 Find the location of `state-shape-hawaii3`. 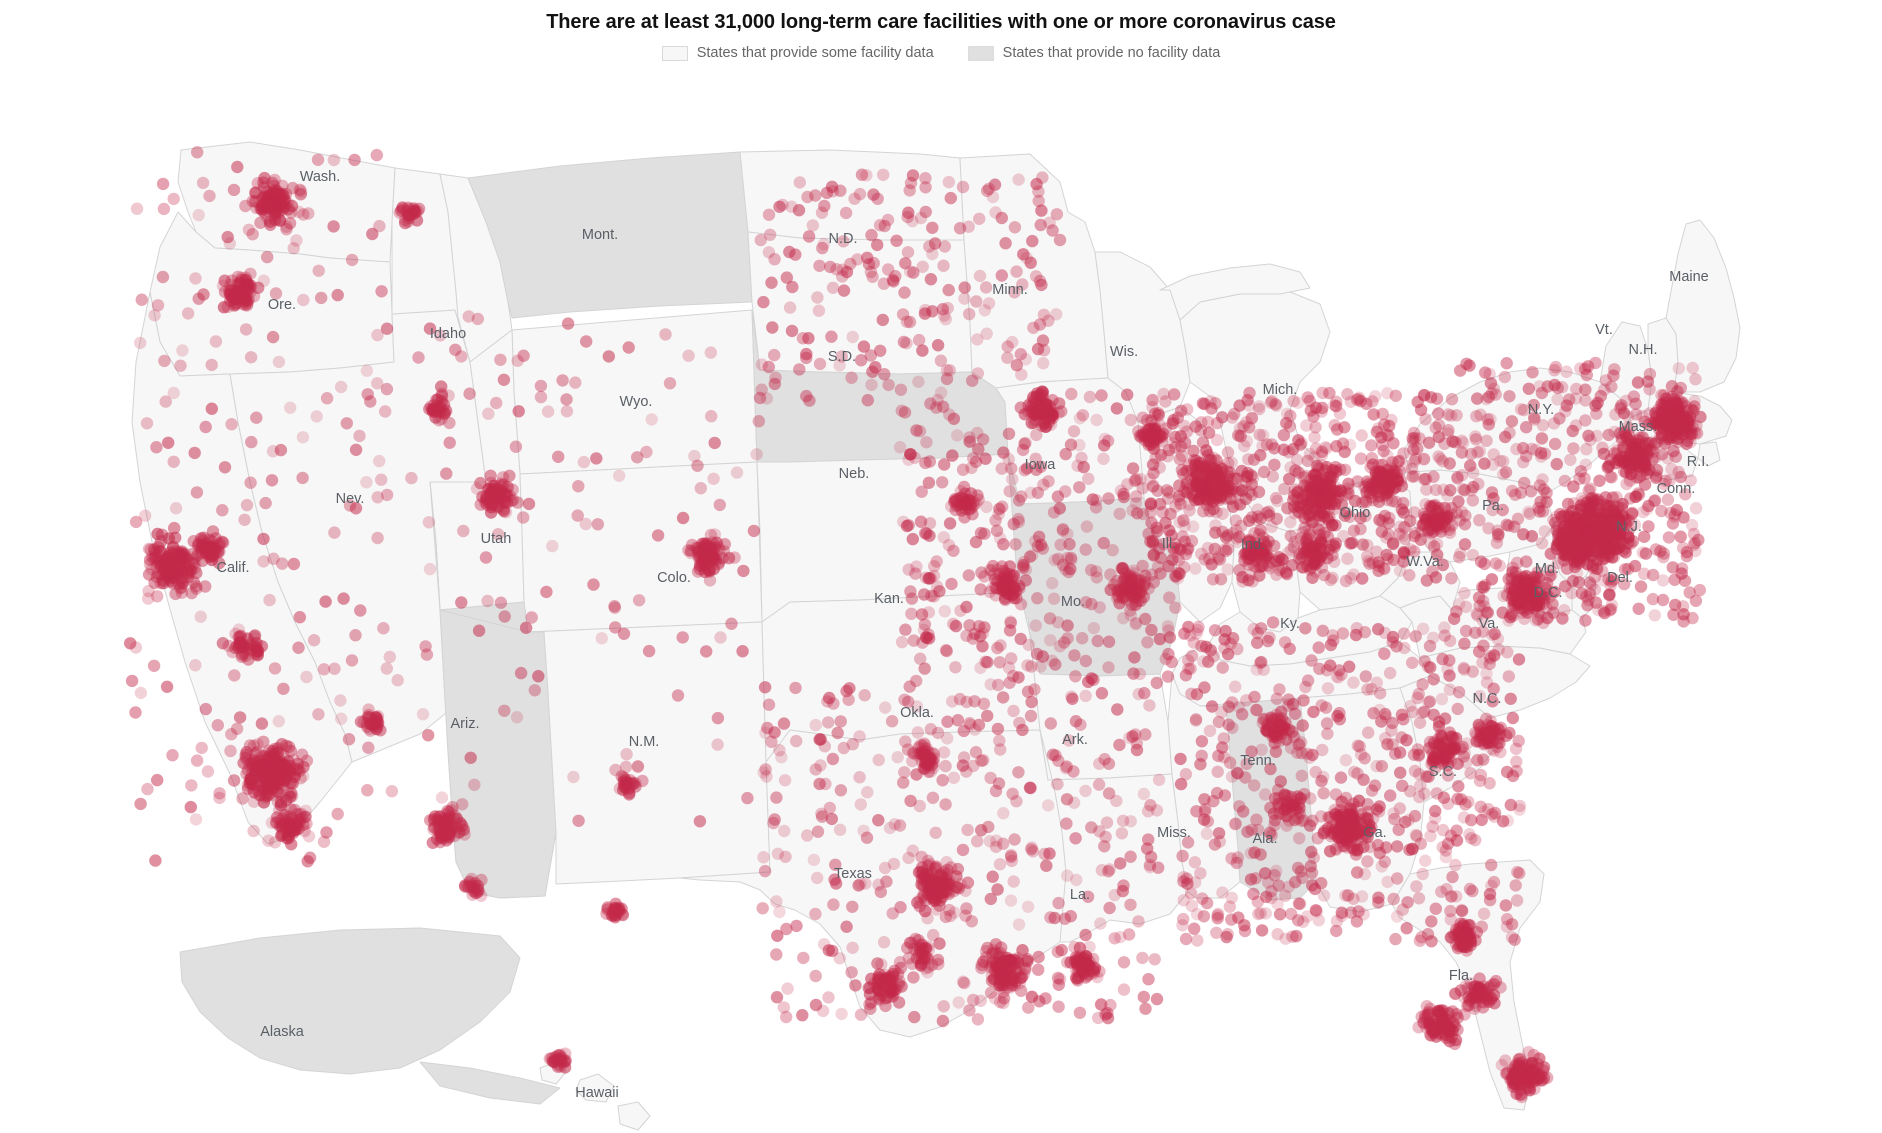

state-shape-hawaii3 is located at coordinates (634, 1116).